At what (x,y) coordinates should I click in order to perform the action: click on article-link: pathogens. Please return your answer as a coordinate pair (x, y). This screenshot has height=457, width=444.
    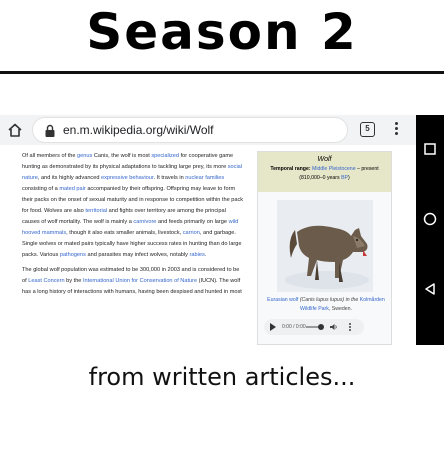
    Looking at the image, I should click on (73, 255).